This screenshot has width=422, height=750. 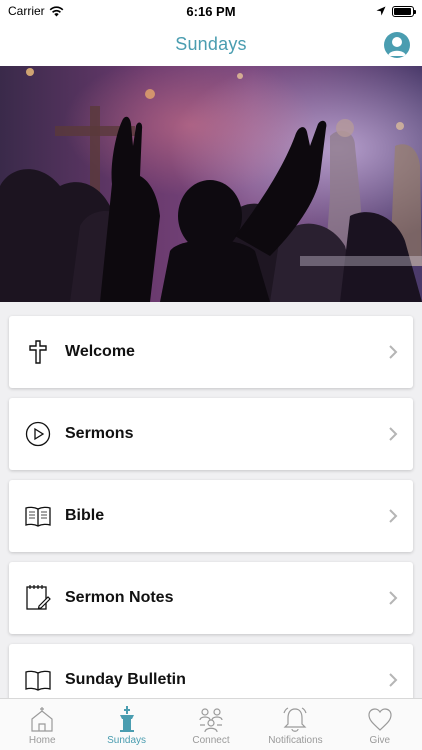 I want to click on heart-icon, so click(x=380, y=719).